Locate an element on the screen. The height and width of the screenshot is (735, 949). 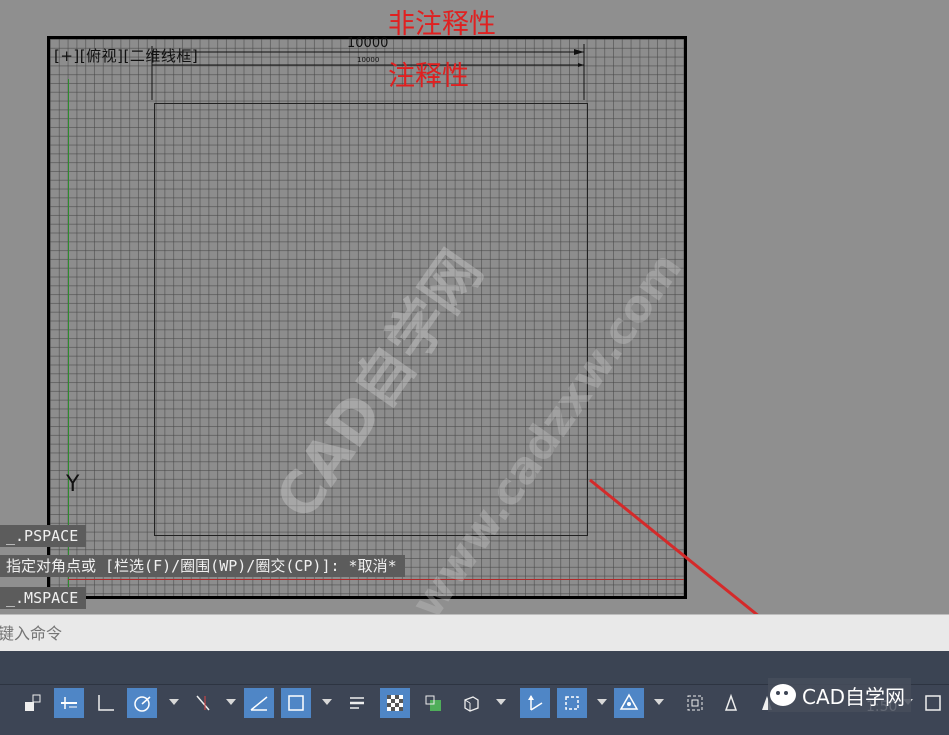
polar-icon is located at coordinates (142, 703).